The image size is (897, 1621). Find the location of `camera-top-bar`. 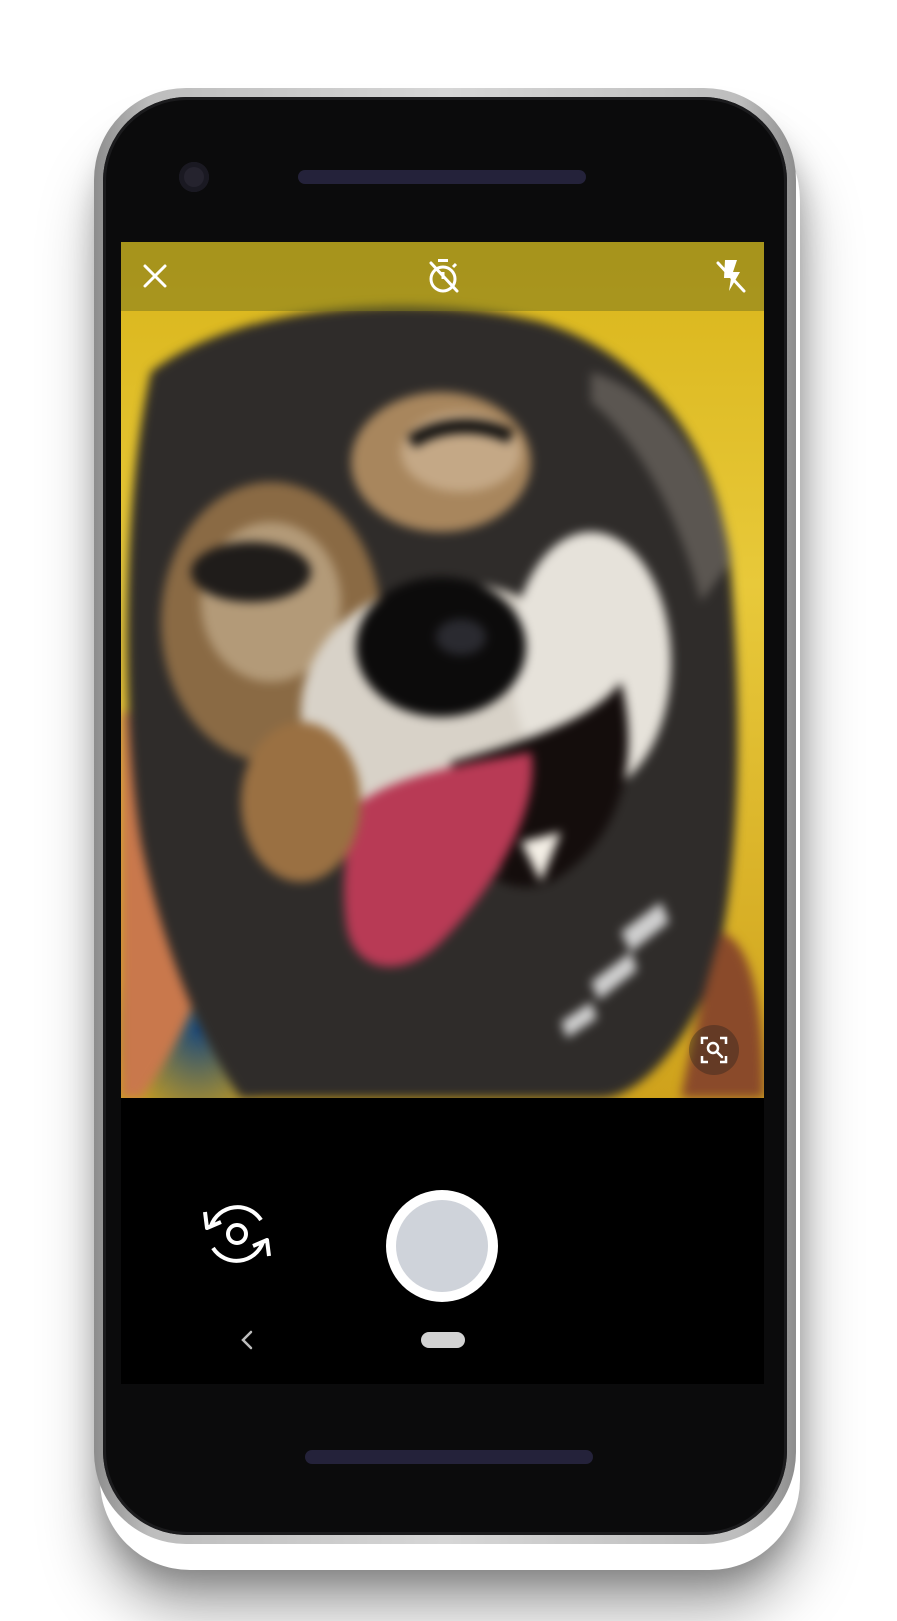

camera-top-bar is located at coordinates (442, 276).